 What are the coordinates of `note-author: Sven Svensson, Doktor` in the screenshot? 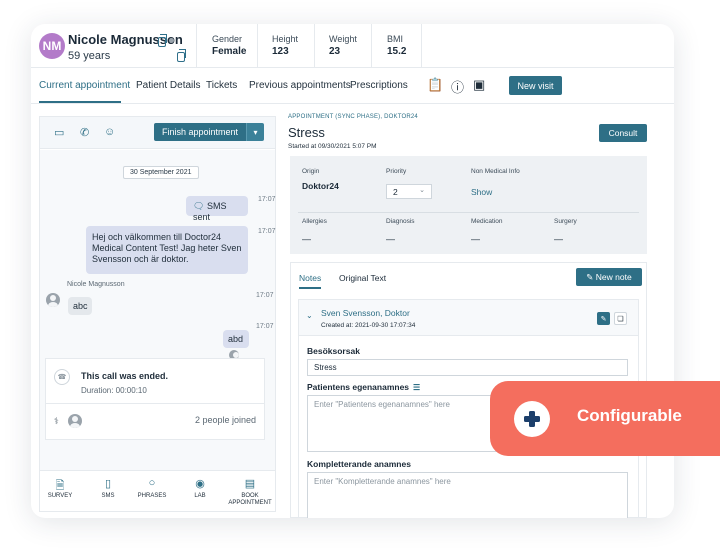 It's located at (365, 313).